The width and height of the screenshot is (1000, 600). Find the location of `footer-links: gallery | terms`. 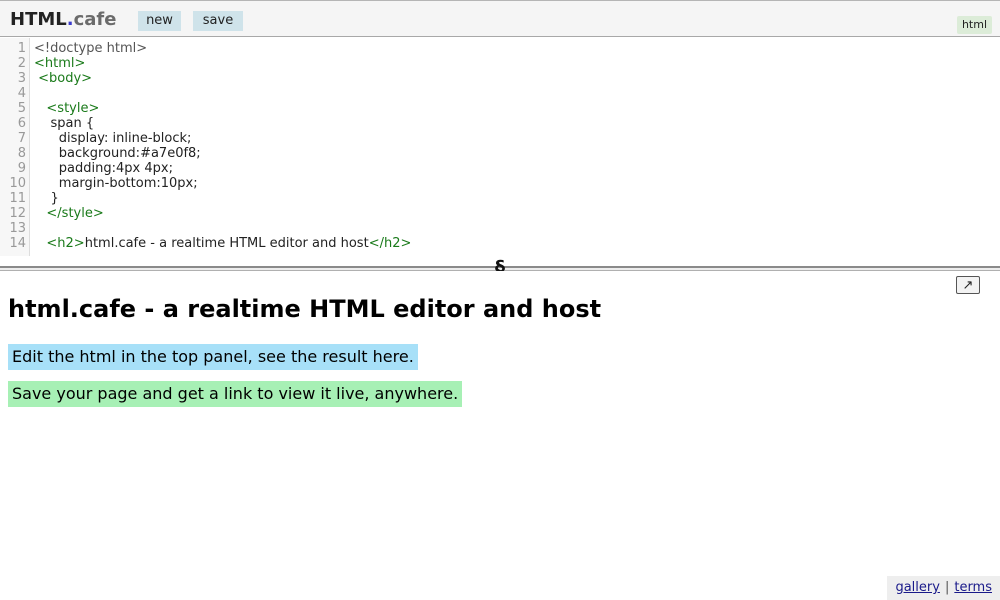

footer-links: gallery | terms is located at coordinates (943, 588).